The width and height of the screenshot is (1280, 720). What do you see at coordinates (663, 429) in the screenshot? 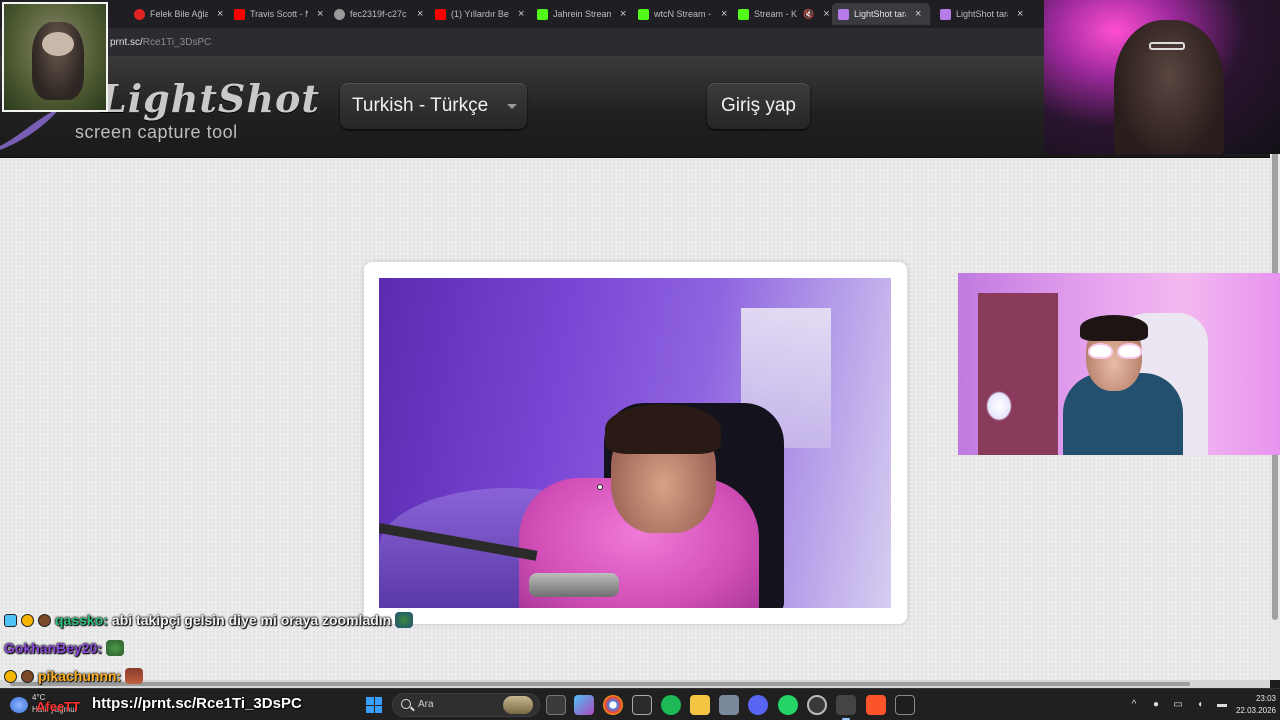
I see `headphones` at bounding box center [663, 429].